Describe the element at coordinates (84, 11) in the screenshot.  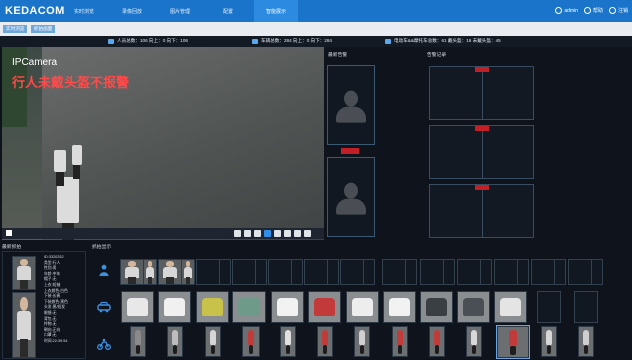
I see `nav-live-view: 实时浏览` at that location.